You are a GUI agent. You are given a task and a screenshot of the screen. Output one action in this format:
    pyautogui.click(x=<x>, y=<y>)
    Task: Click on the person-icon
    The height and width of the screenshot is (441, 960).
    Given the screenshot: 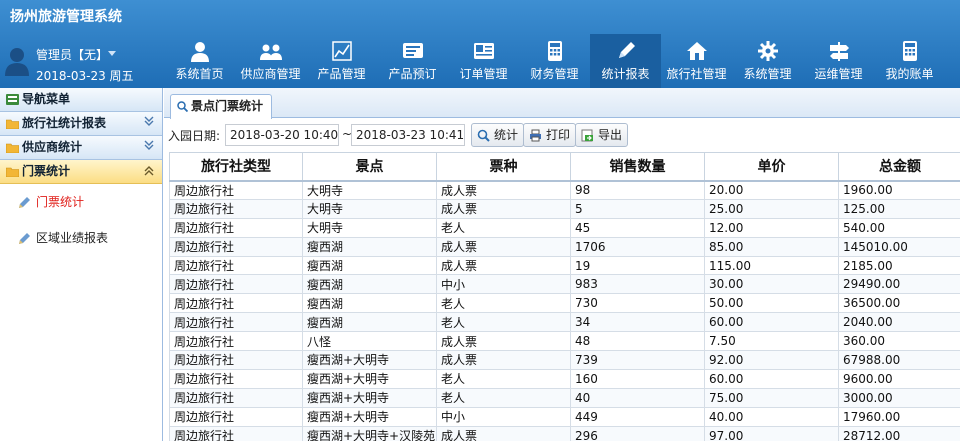 What is the action you would take?
    pyautogui.click(x=199, y=52)
    